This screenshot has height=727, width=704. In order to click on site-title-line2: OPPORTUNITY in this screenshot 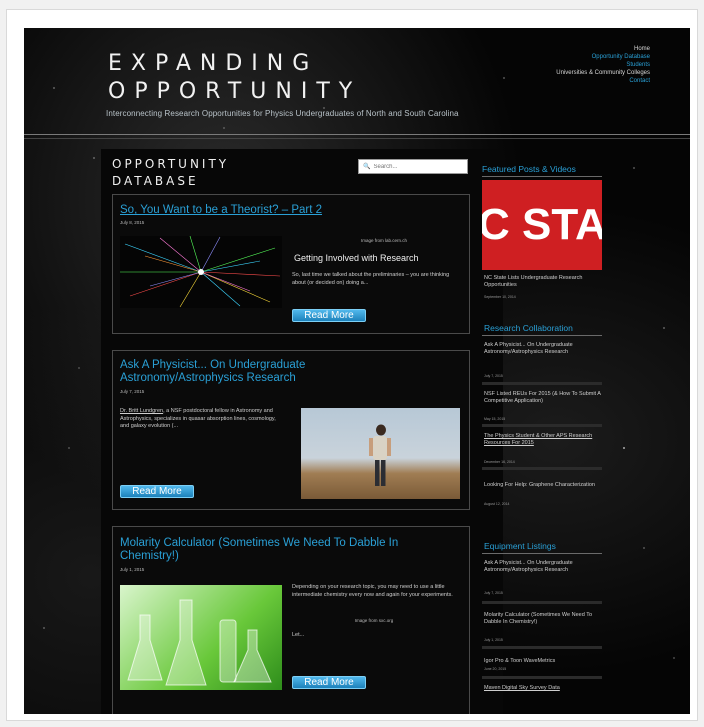, I will do `click(235, 91)`.